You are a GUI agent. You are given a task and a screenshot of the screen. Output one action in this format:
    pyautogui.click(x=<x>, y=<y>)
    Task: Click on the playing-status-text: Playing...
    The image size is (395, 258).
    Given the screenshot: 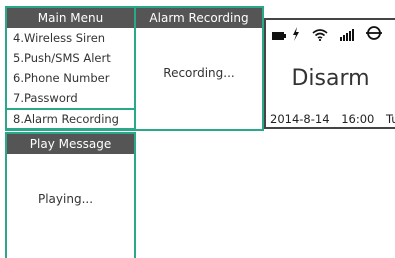 What is the action you would take?
    pyautogui.click(x=65, y=199)
    